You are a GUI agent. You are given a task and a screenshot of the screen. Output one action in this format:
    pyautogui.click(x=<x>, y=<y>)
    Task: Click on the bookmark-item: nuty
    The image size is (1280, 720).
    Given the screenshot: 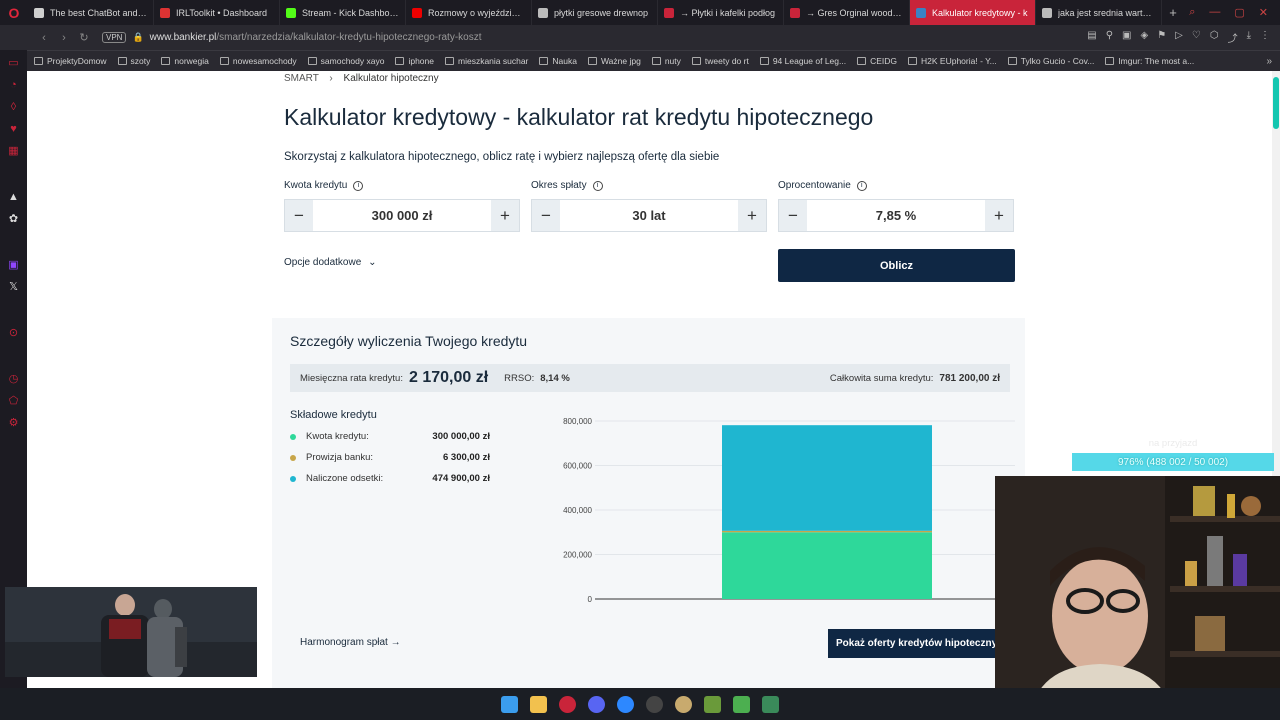 What is the action you would take?
    pyautogui.click(x=666, y=61)
    